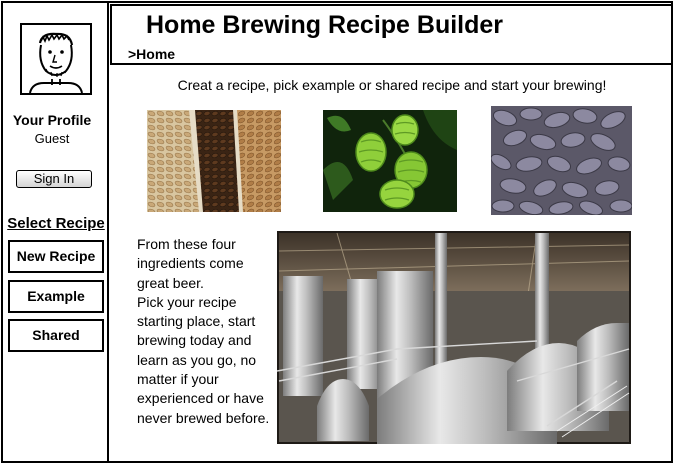 Image resolution: width=676 pixels, height=466 pixels. Describe the element at coordinates (56, 223) in the screenshot. I see `select-recipe-heading: Select Recipe` at that location.